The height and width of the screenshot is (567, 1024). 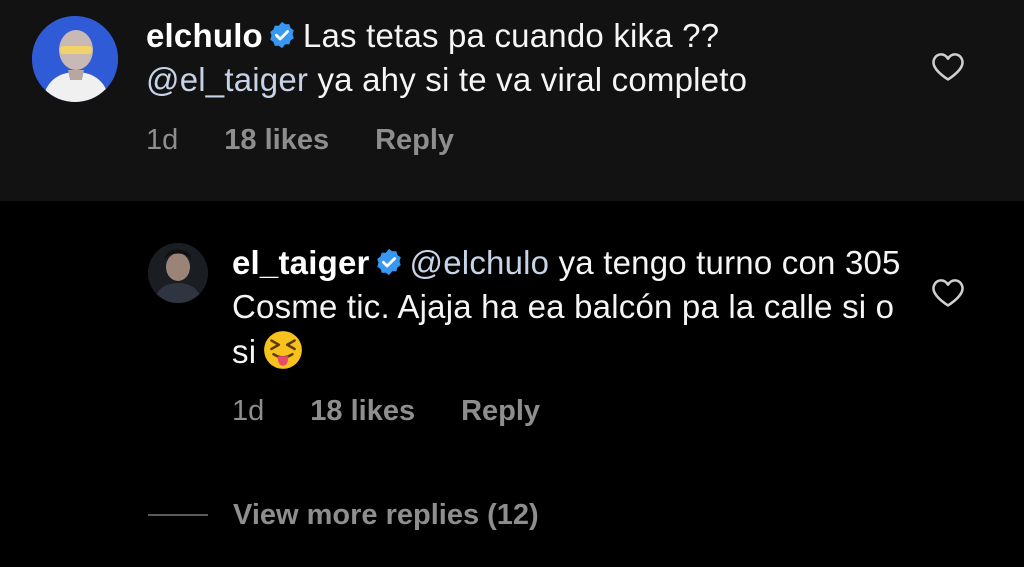 What do you see at coordinates (511, 35) in the screenshot?
I see `comment-text: Las tetas pa cuando kika ??` at bounding box center [511, 35].